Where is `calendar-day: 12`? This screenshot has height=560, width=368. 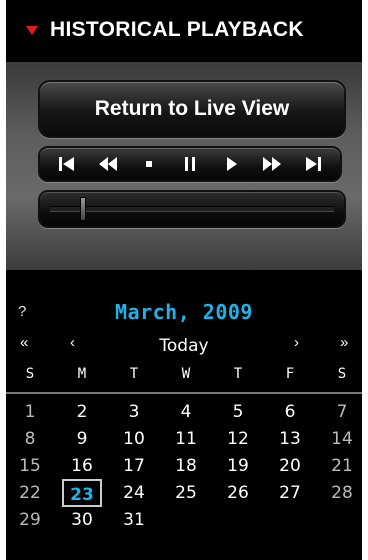 calendar-day: 12 is located at coordinates (238, 439).